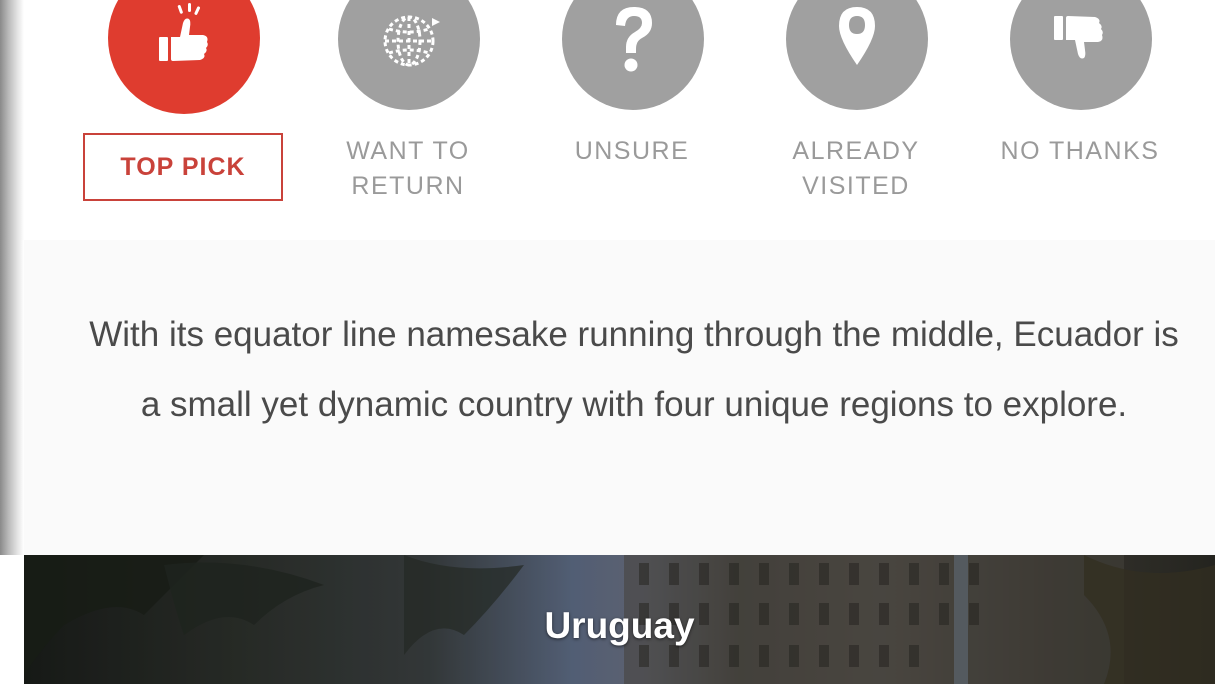 The width and height of the screenshot is (1215, 684). Describe the element at coordinates (1080, 120) in the screenshot. I see `option-no-thanks: NO THANKS` at that location.